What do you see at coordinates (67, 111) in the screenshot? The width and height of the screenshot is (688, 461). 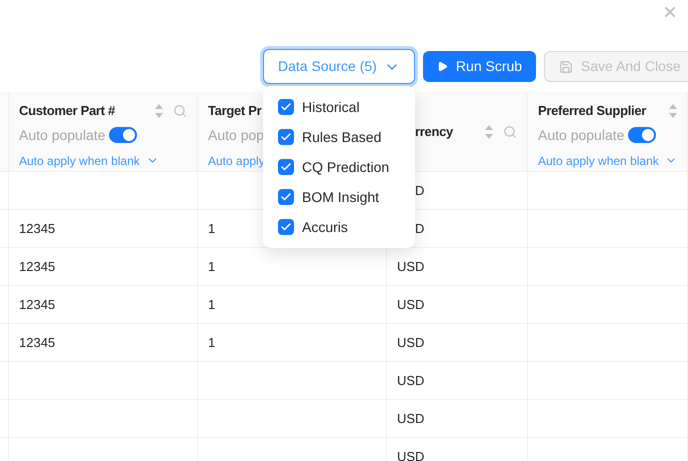 I see `column-title: Customer Part #` at bounding box center [67, 111].